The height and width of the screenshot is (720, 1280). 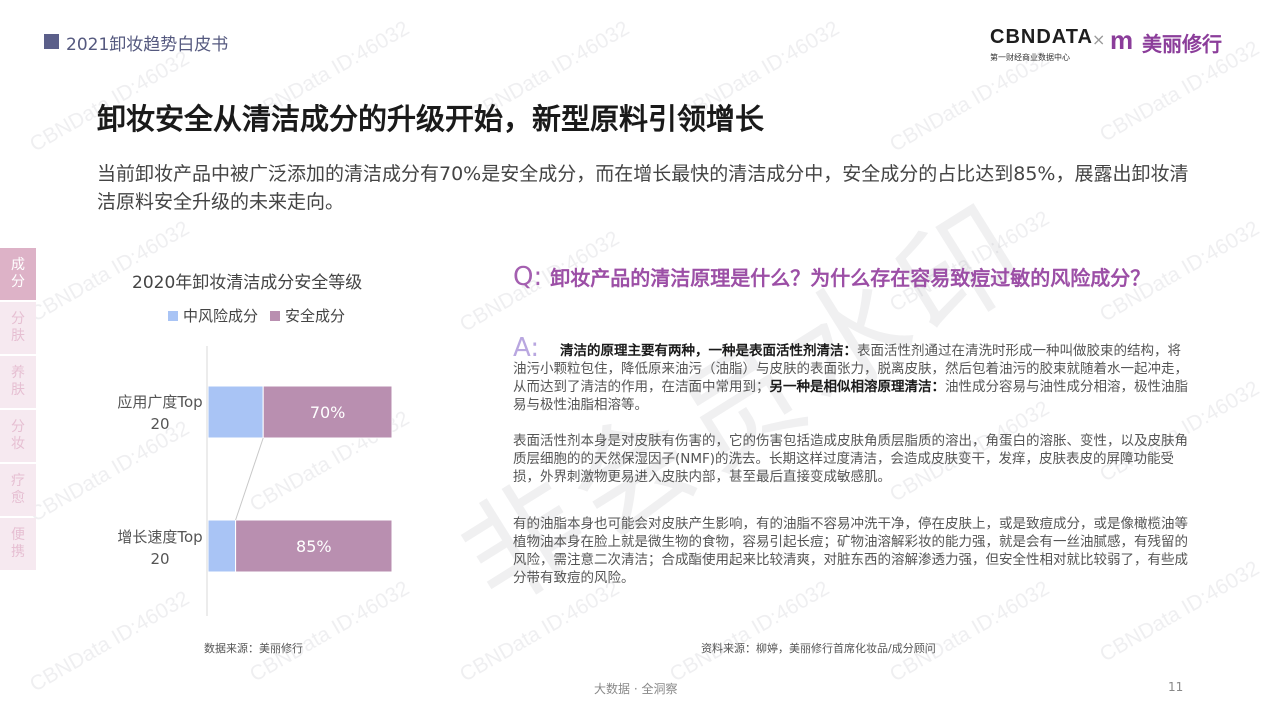 I want to click on bar-chart: 应用广度Top 20 增长速度Top 20 70% 85%, so click(x=255, y=481).